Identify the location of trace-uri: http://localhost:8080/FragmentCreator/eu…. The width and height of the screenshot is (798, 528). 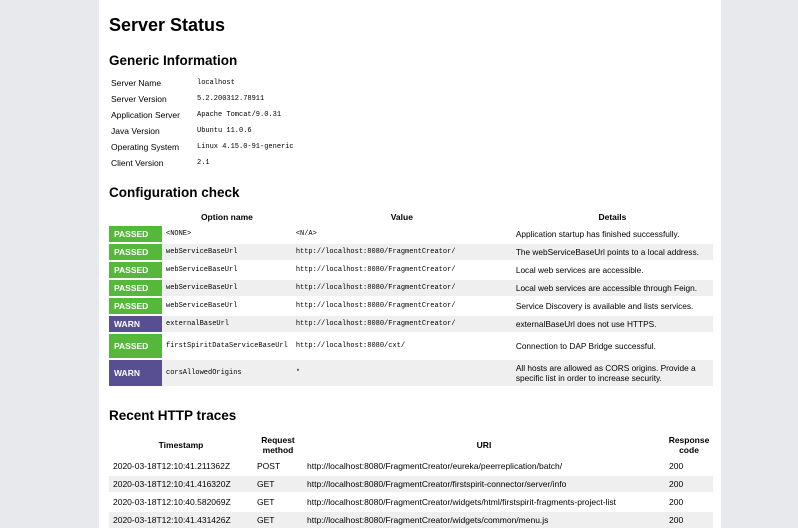
(435, 466).